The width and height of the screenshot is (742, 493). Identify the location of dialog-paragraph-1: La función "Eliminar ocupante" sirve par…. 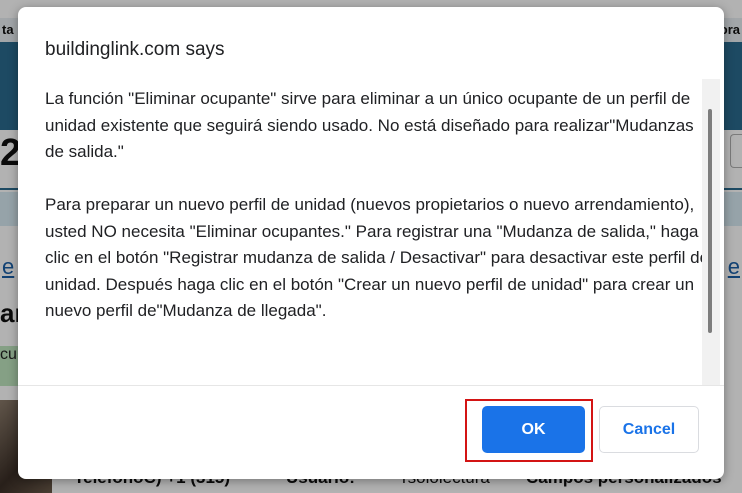
(369, 125).